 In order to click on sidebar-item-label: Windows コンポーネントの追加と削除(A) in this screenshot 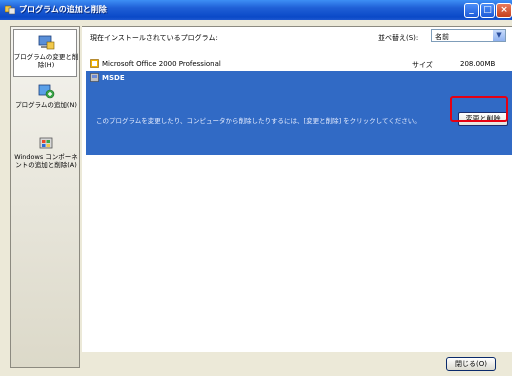, I will do `click(46, 161)`.